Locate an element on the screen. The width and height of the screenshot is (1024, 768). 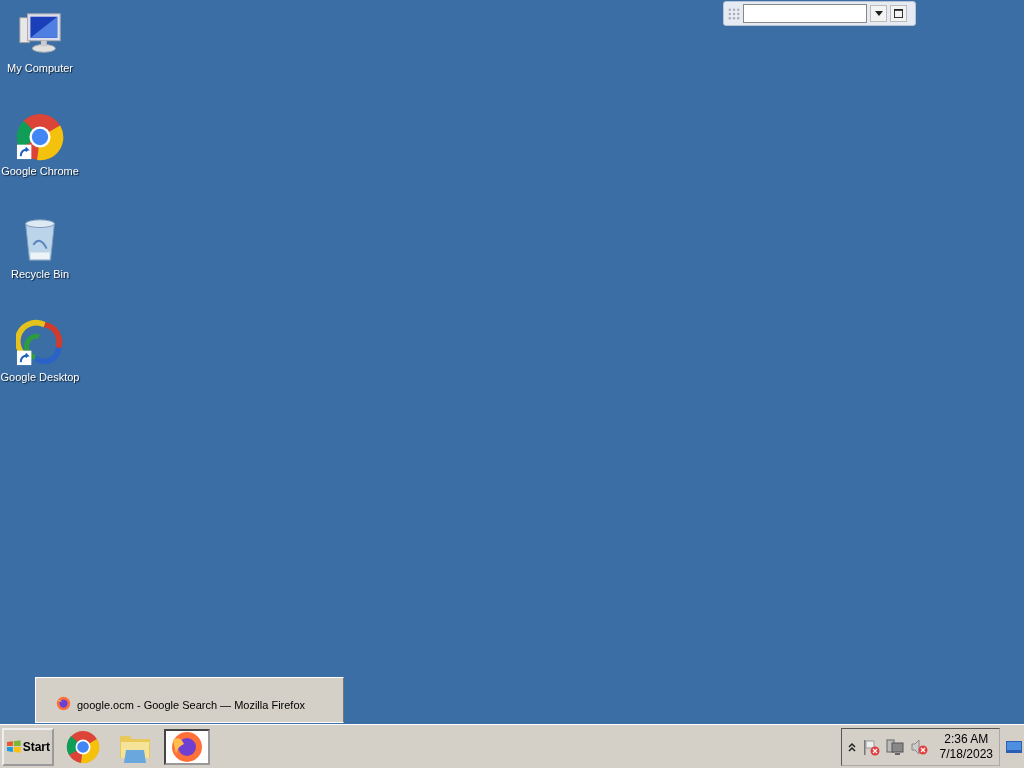
firefox-icon is located at coordinates (63, 703).